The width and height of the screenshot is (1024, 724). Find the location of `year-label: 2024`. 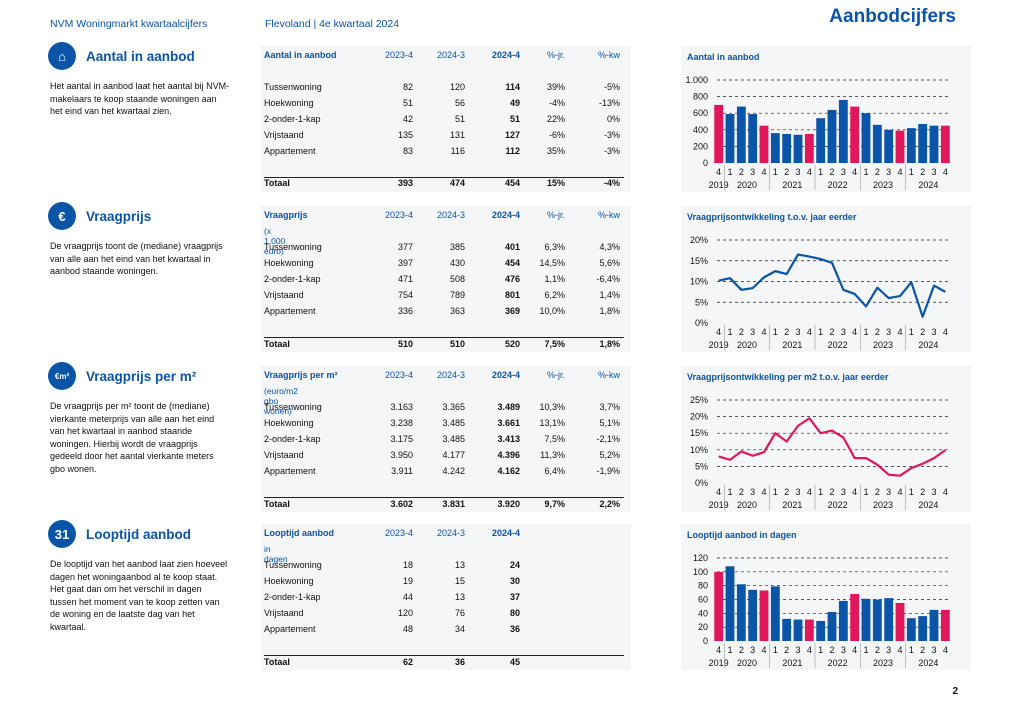

year-label: 2024 is located at coordinates (928, 345).